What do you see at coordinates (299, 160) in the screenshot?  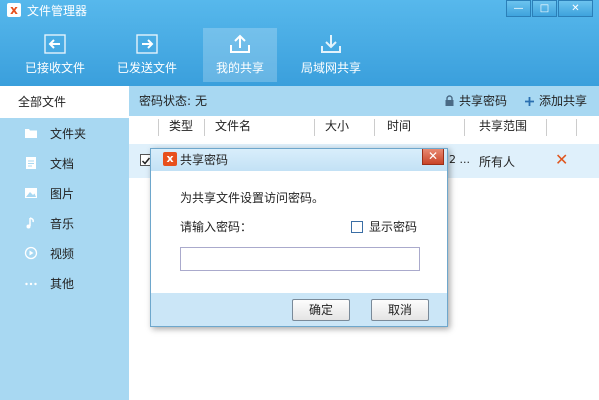 I see `dialog-title-bar: x 共享密码 ✕` at bounding box center [299, 160].